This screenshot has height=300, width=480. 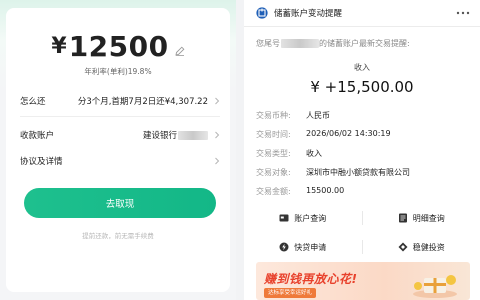 What do you see at coordinates (120, 161) in the screenshot?
I see `agreement-row: 协议及详情` at bounding box center [120, 161].